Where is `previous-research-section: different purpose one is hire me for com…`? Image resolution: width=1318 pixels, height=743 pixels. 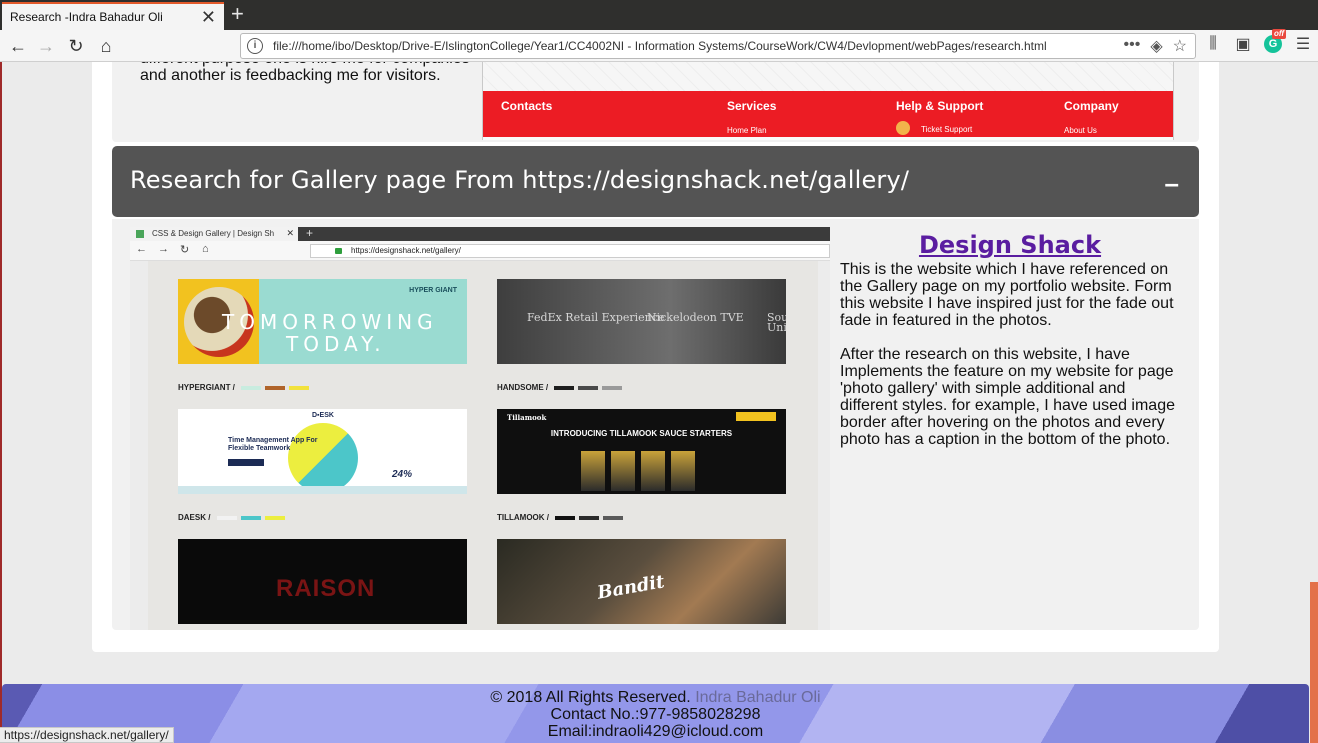 previous-research-section: different purpose one is hire me for com… is located at coordinates (655, 102).